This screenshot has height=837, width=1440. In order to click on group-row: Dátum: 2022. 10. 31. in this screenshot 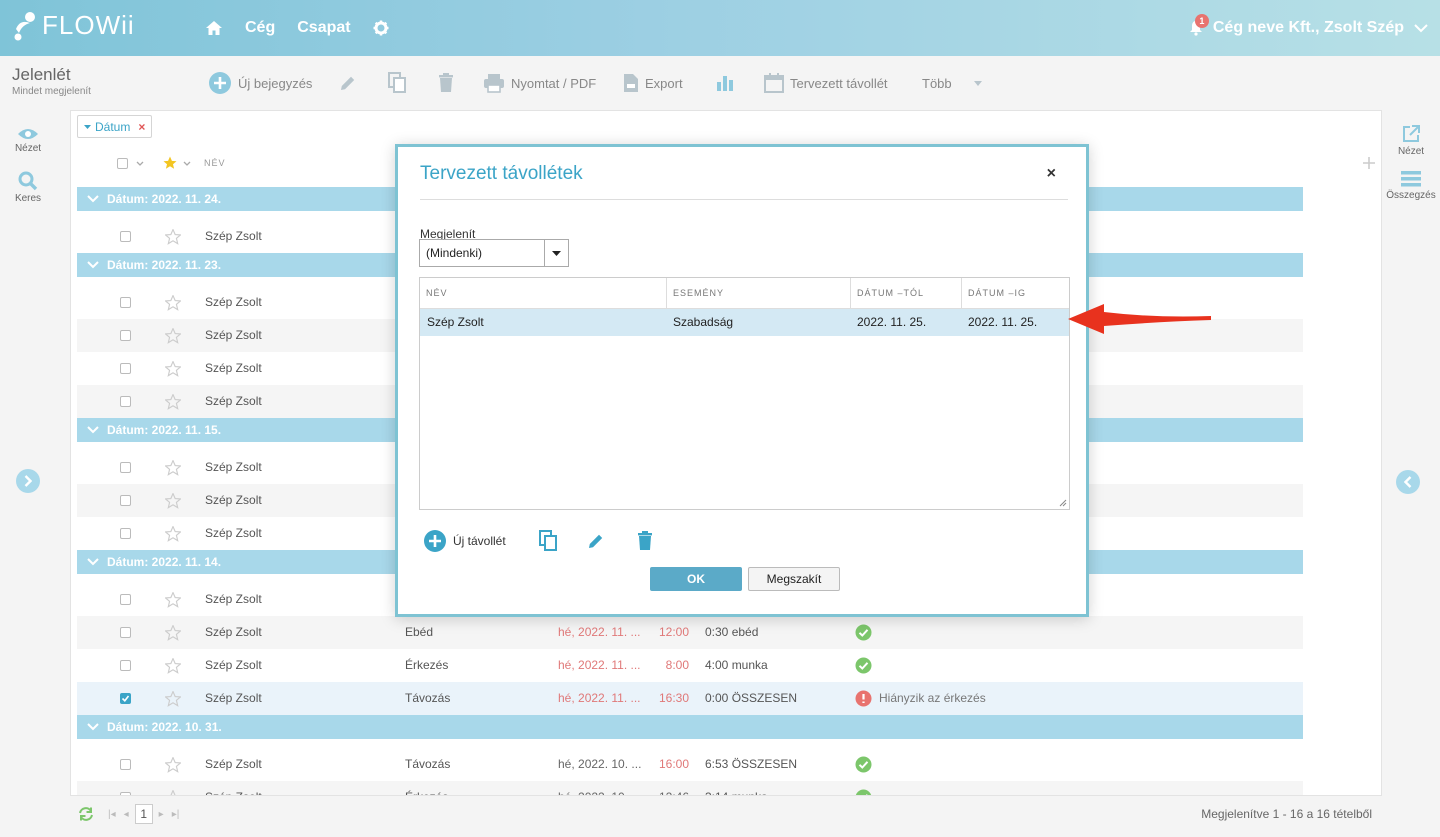, I will do `click(690, 727)`.